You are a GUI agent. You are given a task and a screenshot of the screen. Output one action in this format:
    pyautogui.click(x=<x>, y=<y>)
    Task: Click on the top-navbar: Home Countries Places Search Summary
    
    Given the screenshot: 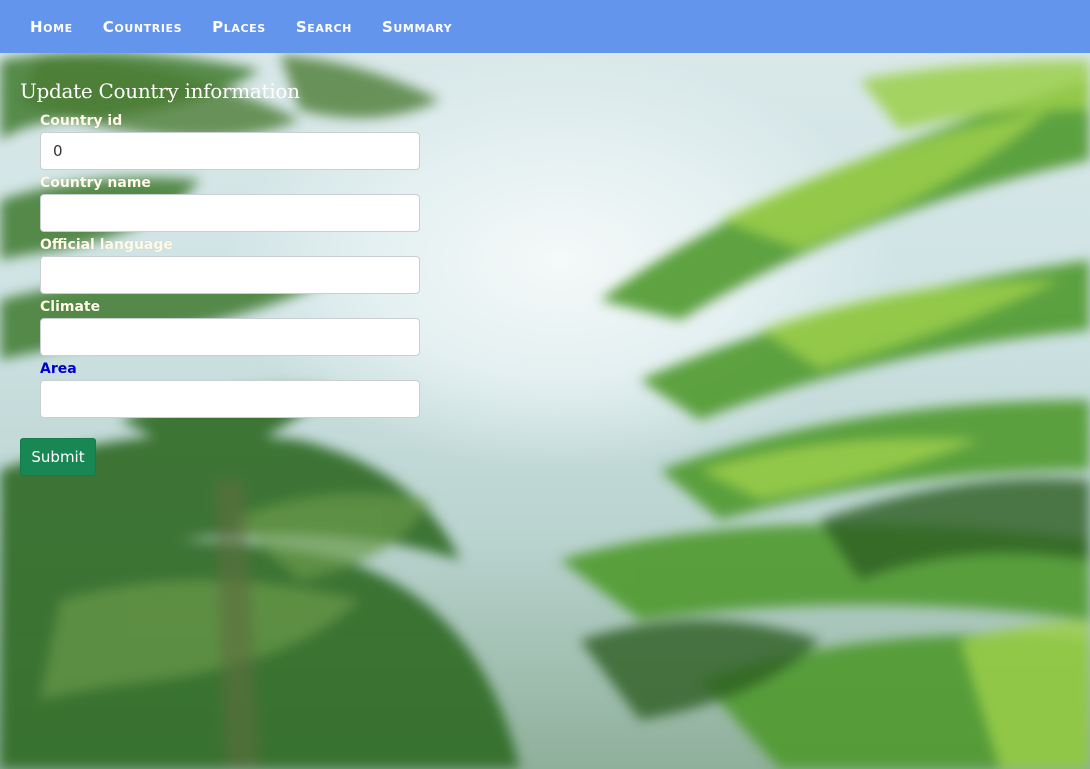 What is the action you would take?
    pyautogui.click(x=545, y=26)
    